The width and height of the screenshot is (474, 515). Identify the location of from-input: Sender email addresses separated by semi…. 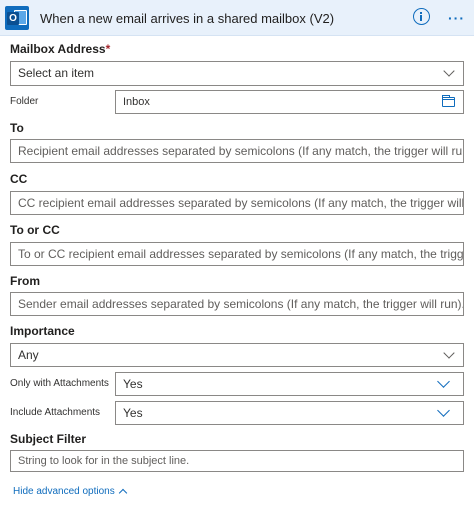
(237, 304).